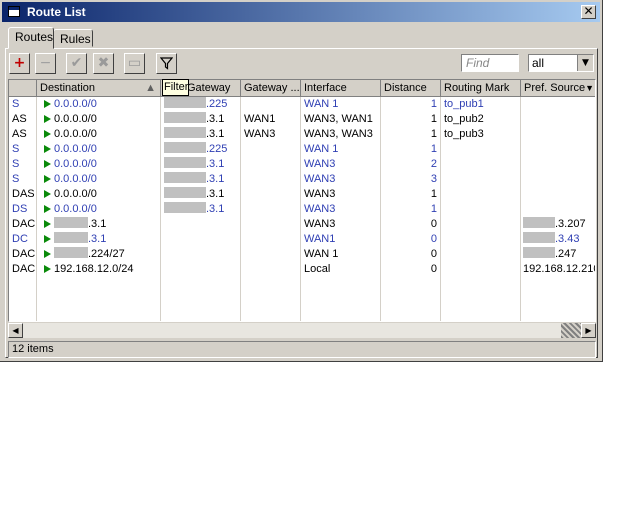  I want to click on table-row: DAS 0.0.0.0/0 .3.1 WAN3 1, so click(302, 194).